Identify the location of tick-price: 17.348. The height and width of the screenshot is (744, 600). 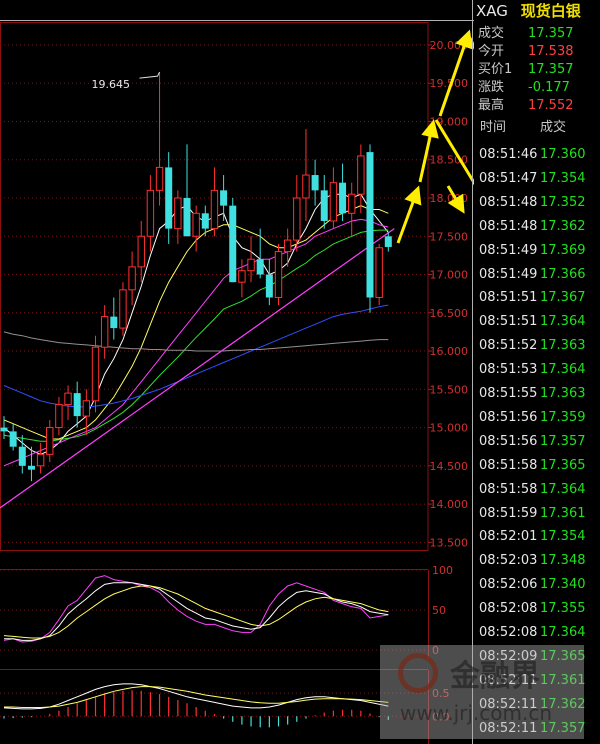
(563, 561).